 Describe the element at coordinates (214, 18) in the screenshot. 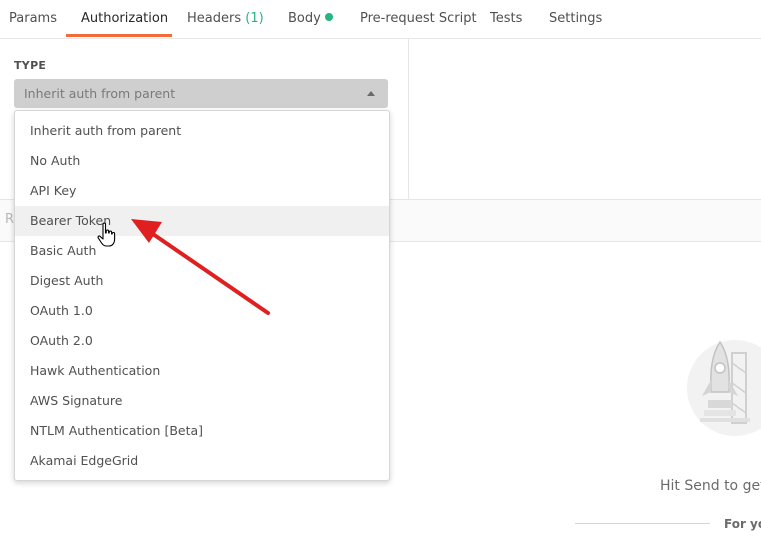

I see `tab-label: Headers` at that location.